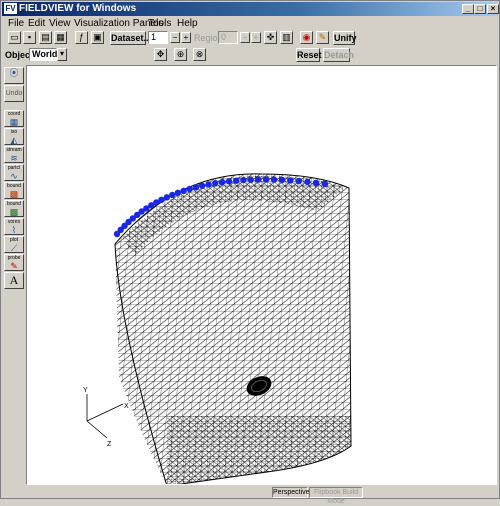 The height and width of the screenshot is (506, 500). I want to click on menu-edit: Edit, so click(36, 23).